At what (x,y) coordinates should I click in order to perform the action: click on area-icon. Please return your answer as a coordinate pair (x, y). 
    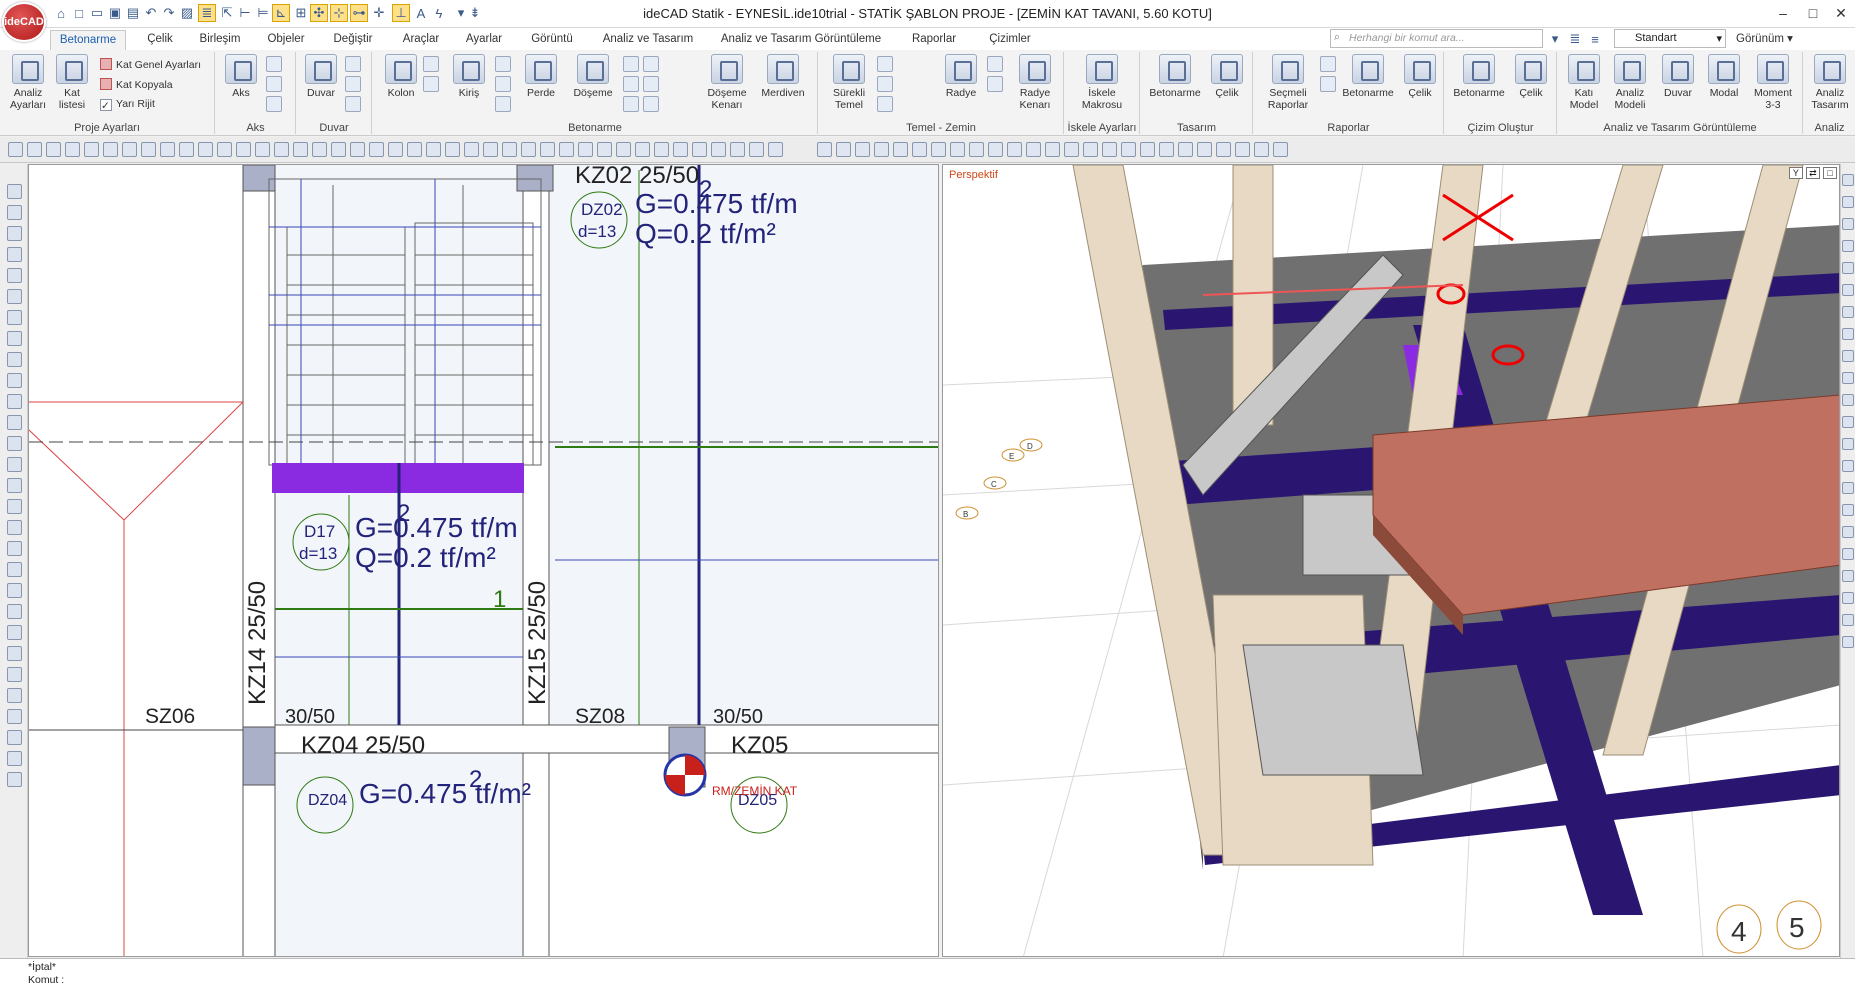
    Looking at the image, I should click on (1090, 149).